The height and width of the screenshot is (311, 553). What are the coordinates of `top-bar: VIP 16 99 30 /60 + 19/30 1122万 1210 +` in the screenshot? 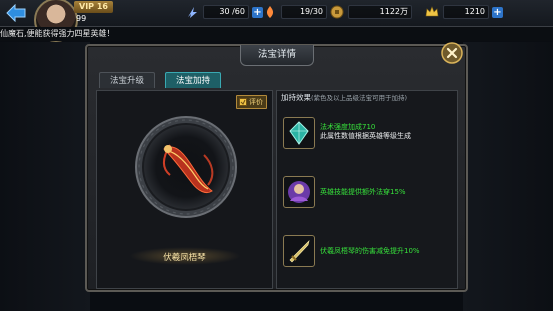 It's located at (276, 21).